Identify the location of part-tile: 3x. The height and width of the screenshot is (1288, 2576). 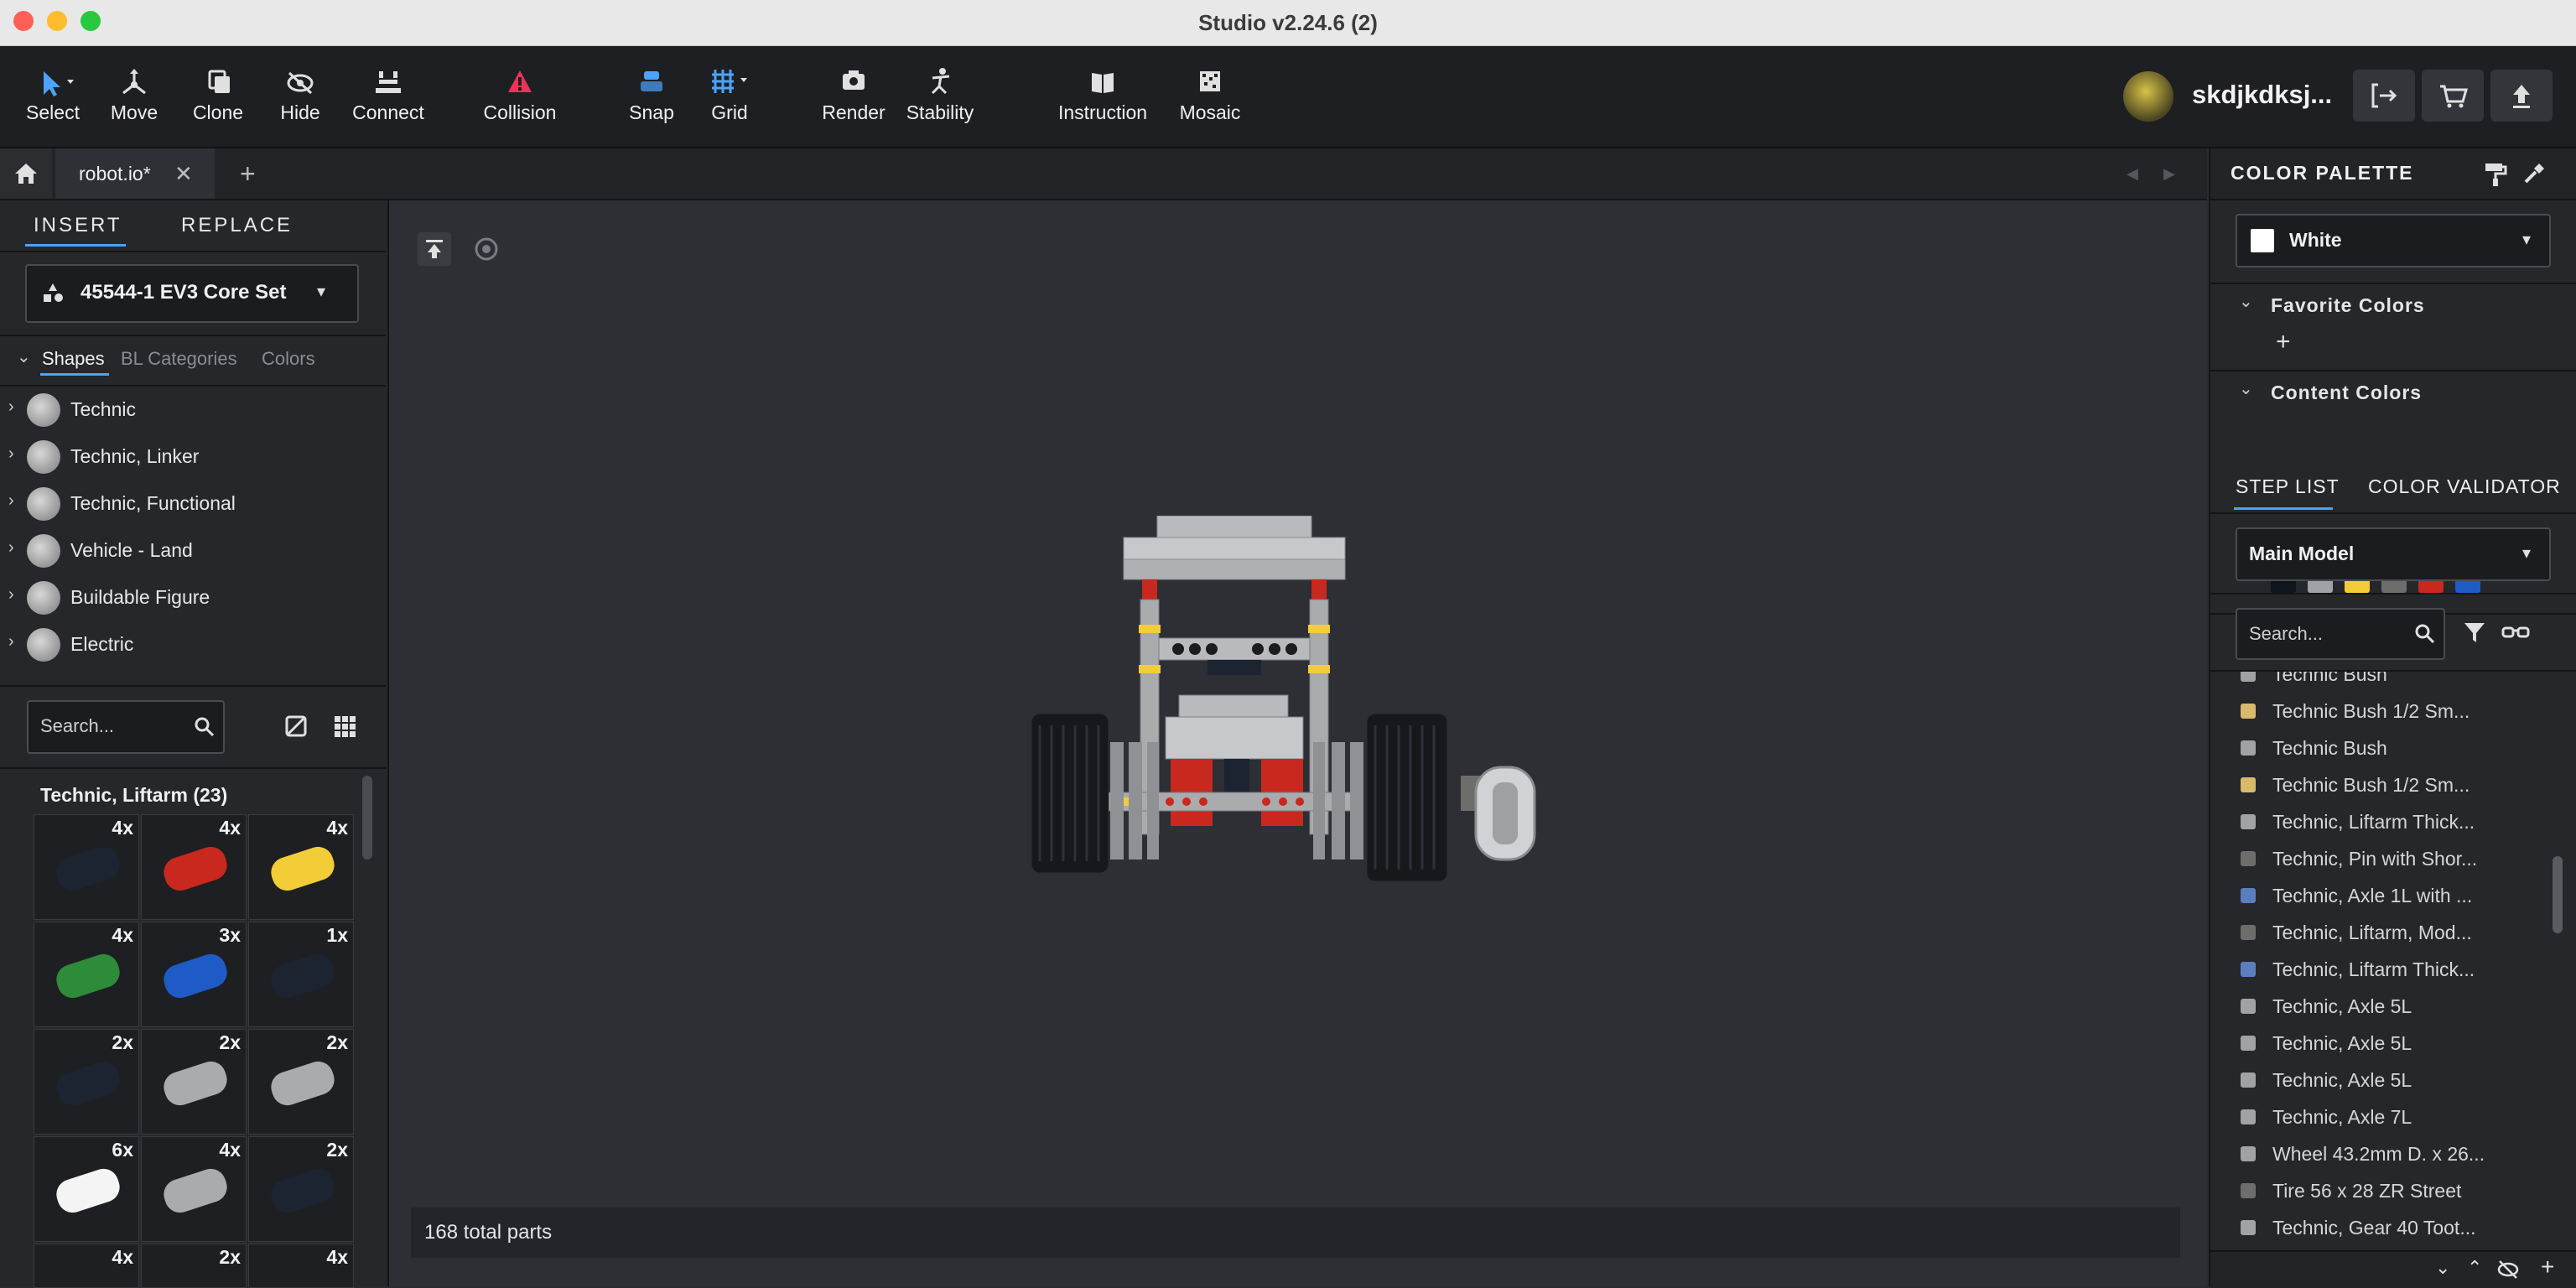
(194, 974).